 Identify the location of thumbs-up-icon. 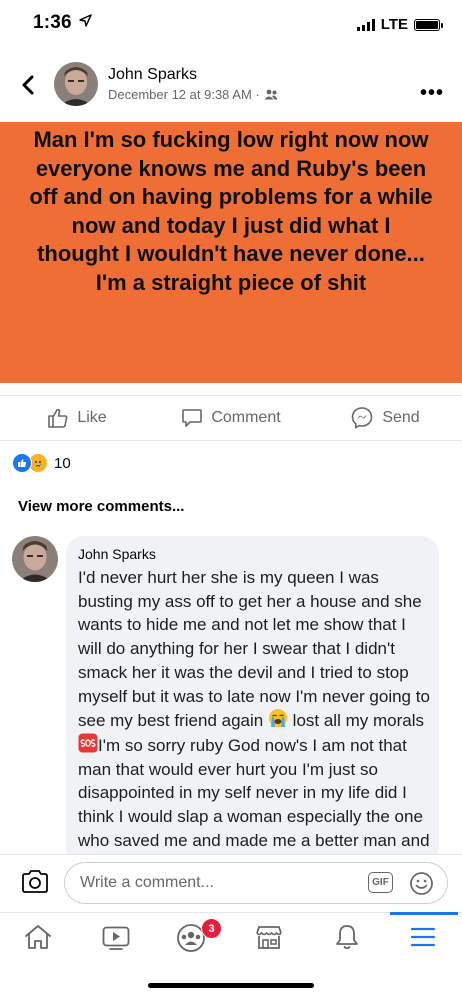
(58, 418).